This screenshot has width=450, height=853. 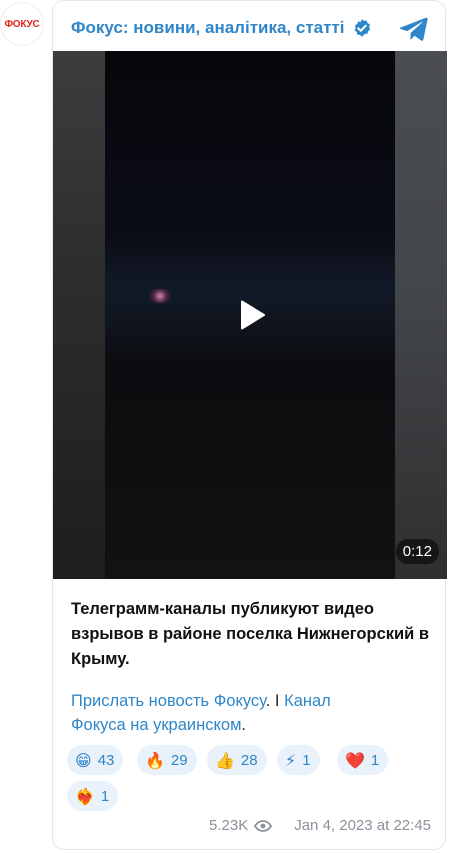 What do you see at coordinates (83, 760) in the screenshot?
I see `grin-emoji-icon: 😁` at bounding box center [83, 760].